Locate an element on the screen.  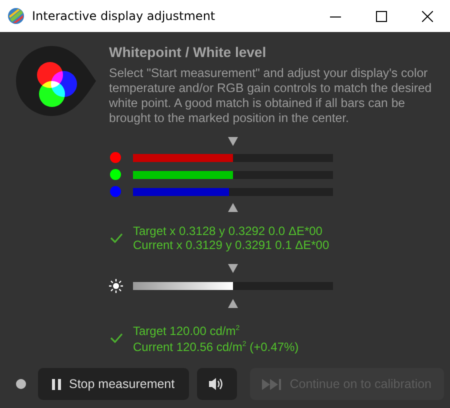
status-text: Current 120.56 cd/m$^{2}$ (+0.47%) is located at coordinates (216, 346).